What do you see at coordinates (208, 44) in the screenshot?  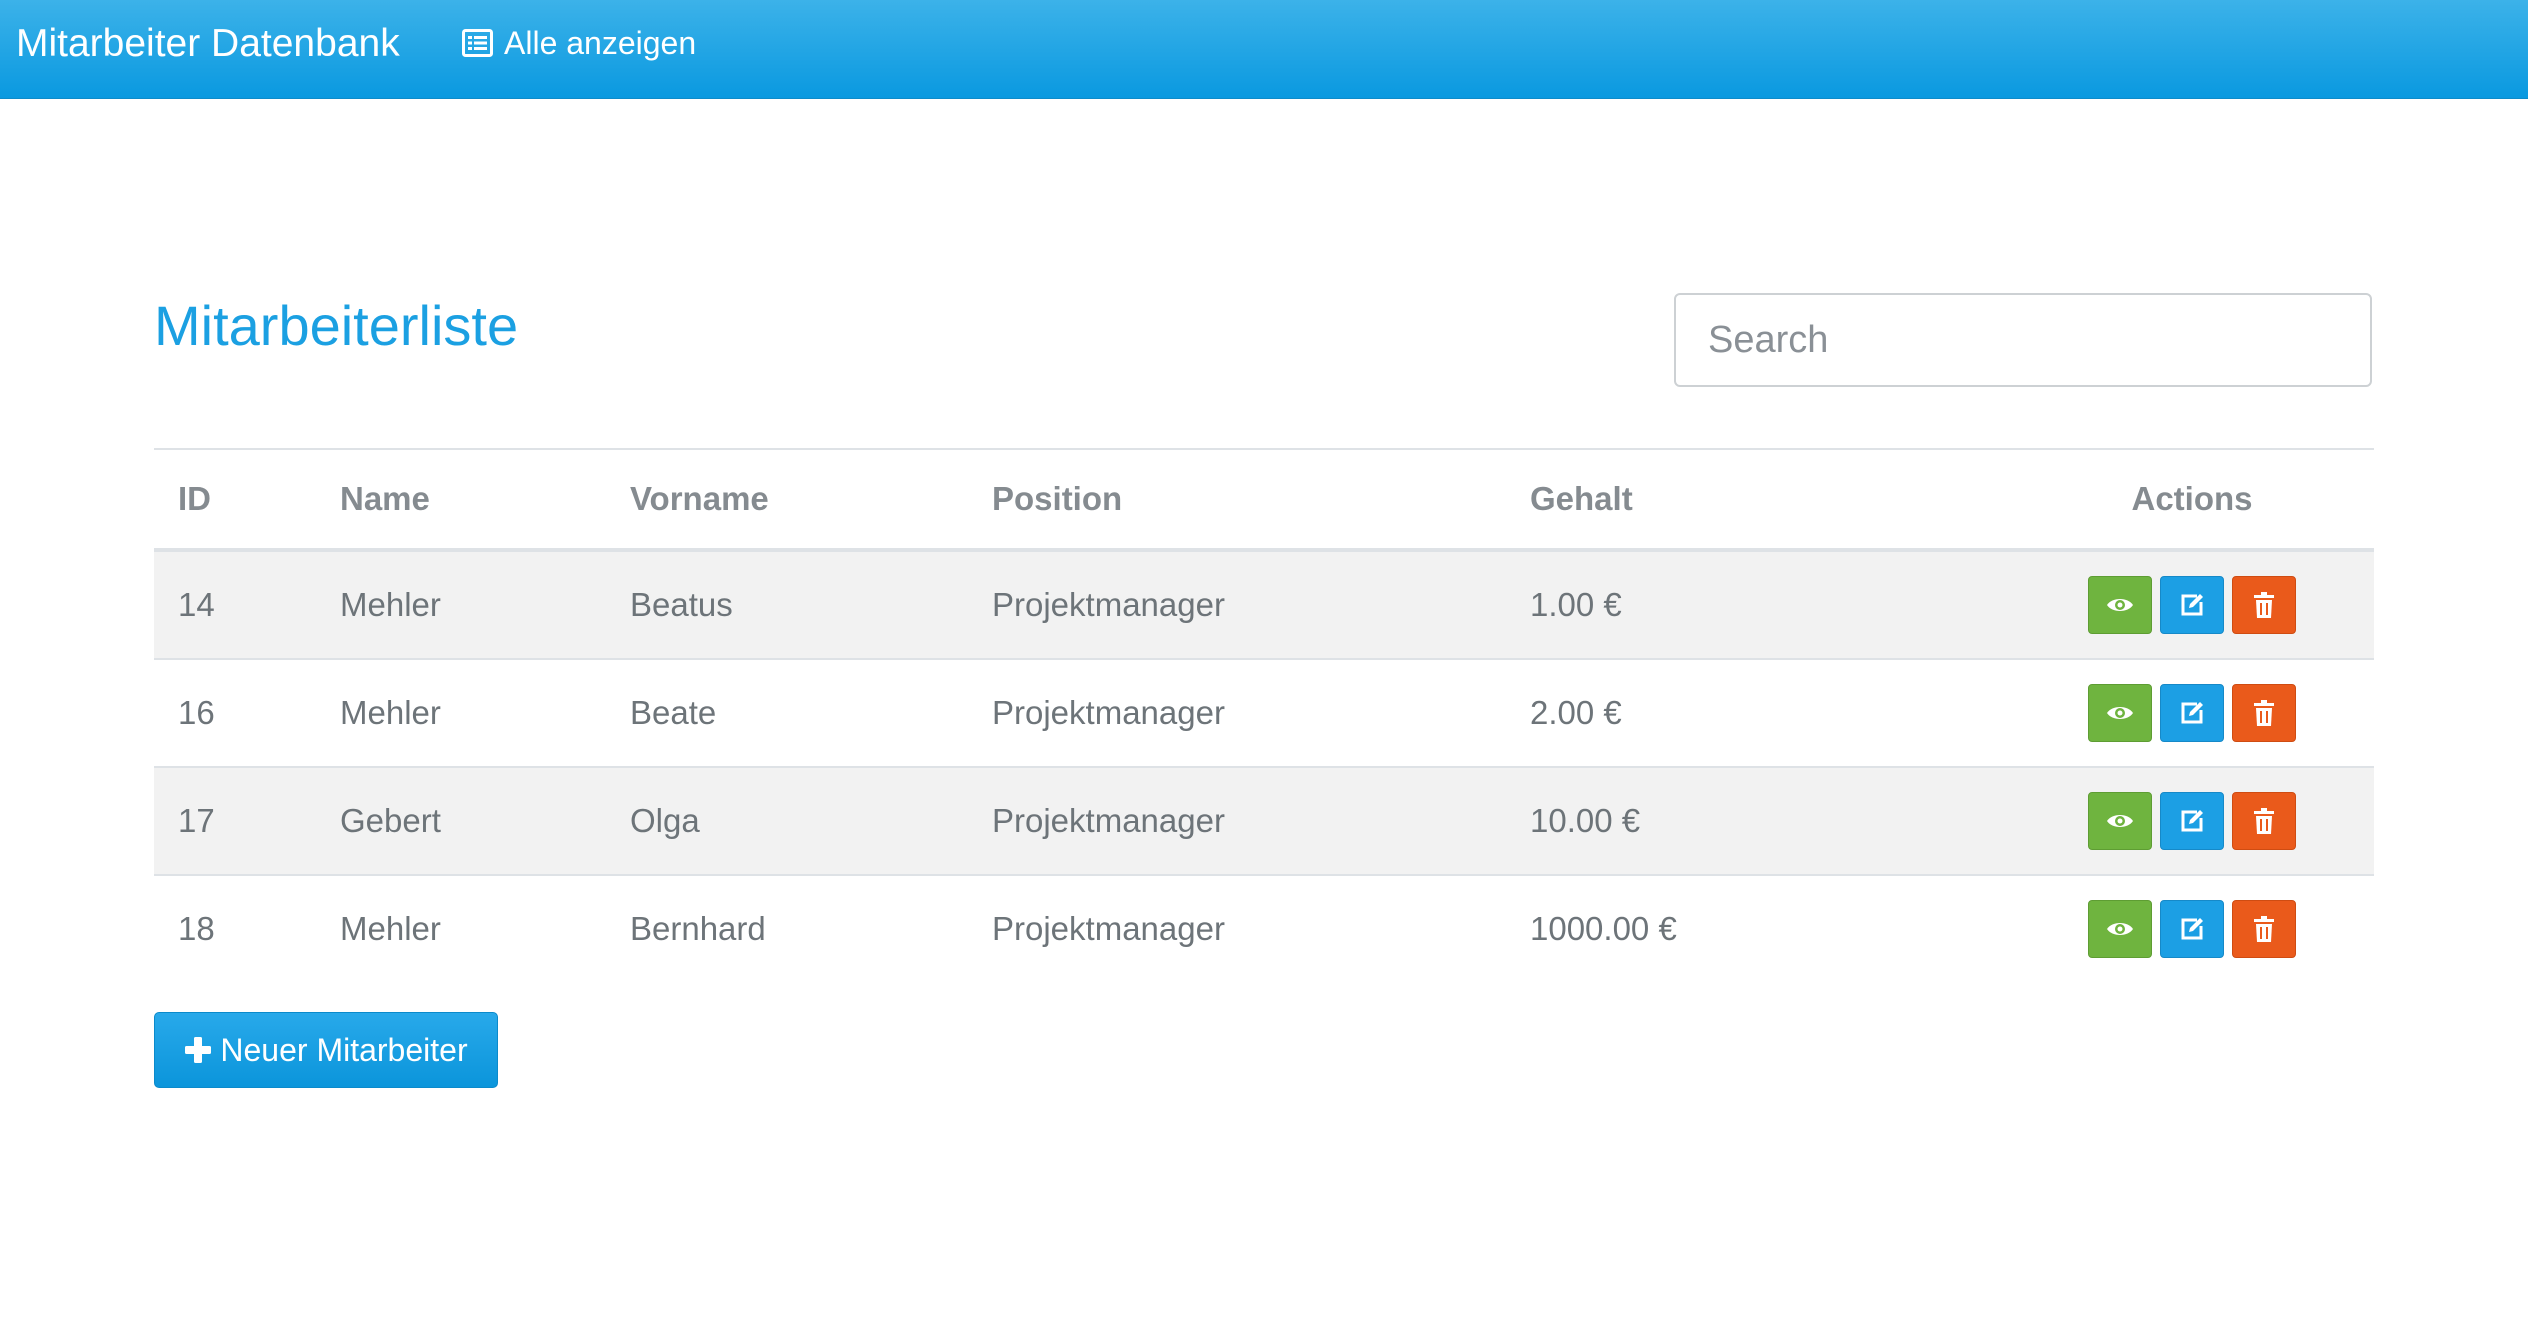 I see `brand-link: Mitarbeiter Datenbank` at bounding box center [208, 44].